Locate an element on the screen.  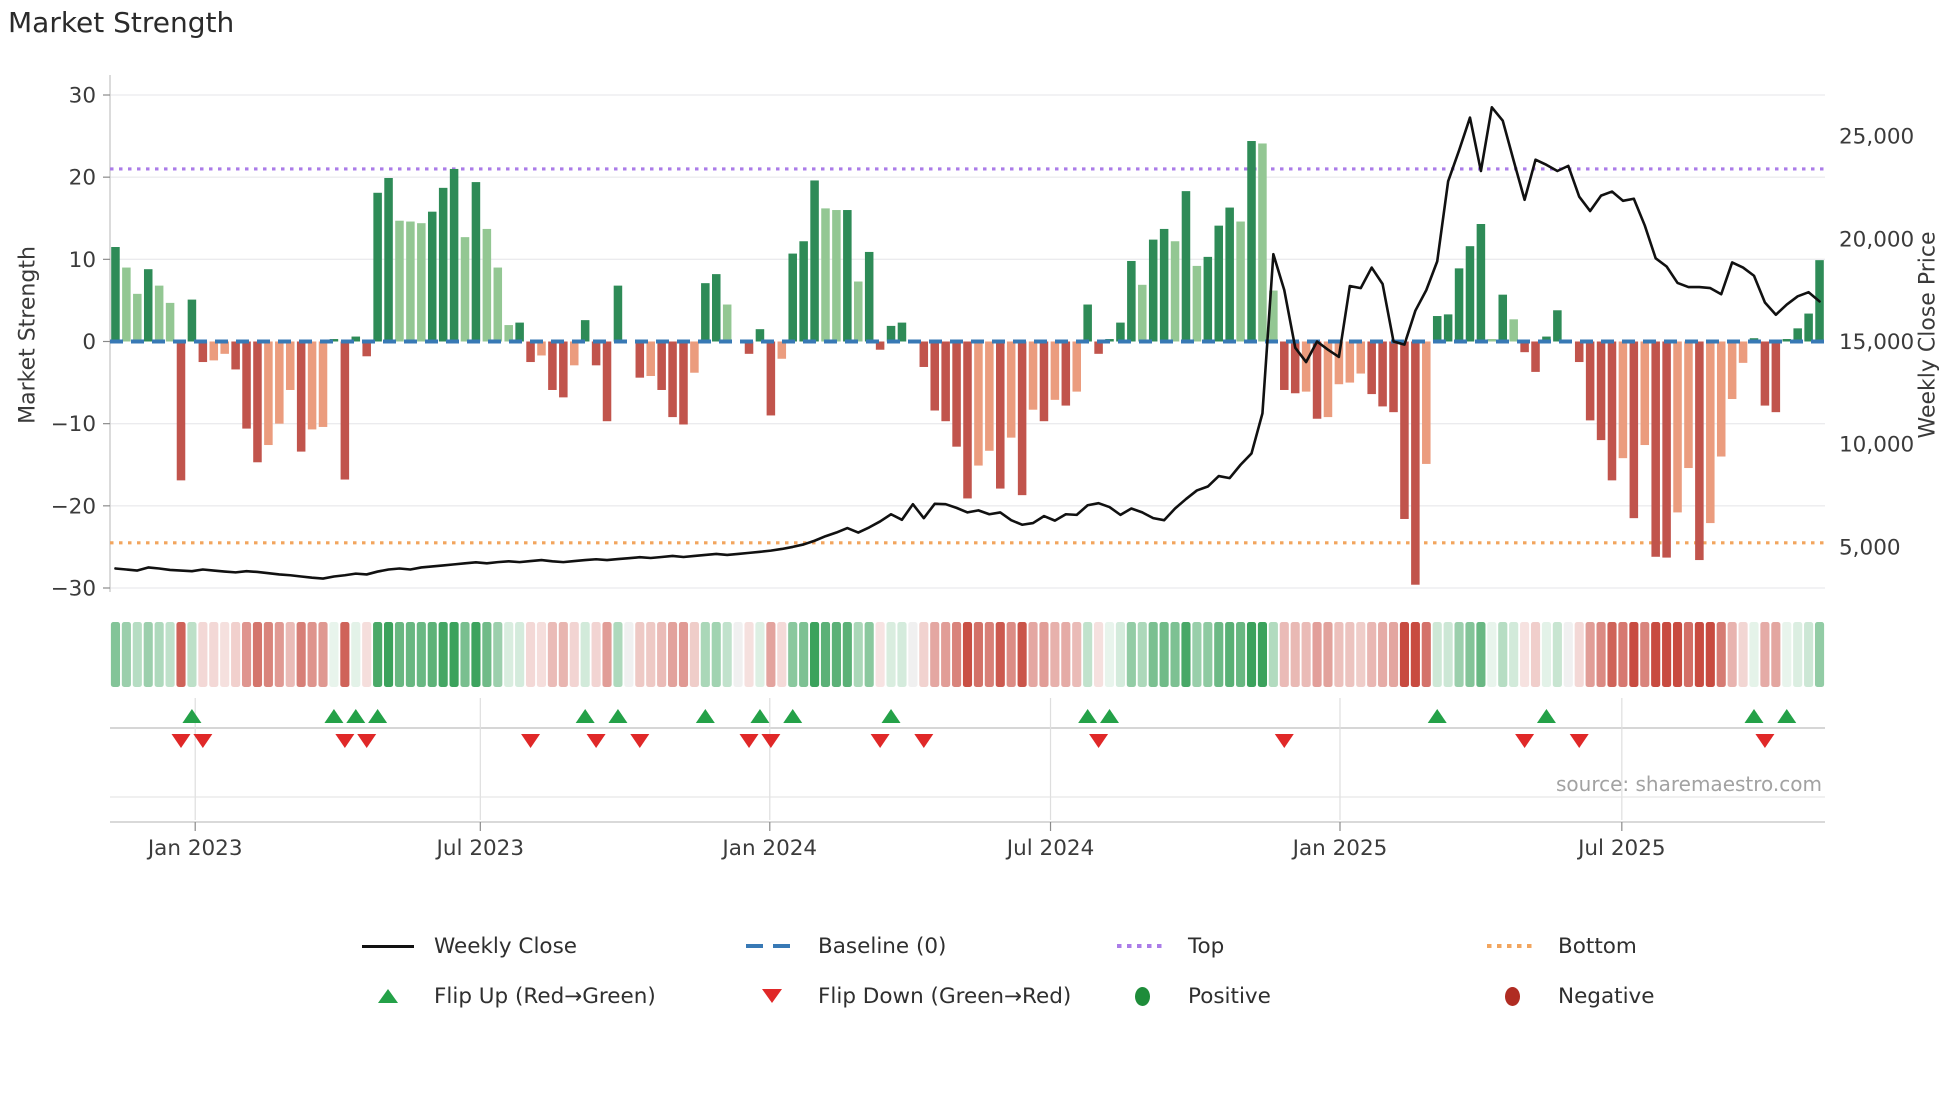
legend-label: Flip Down (Green→Red) is located at coordinates (945, 996).